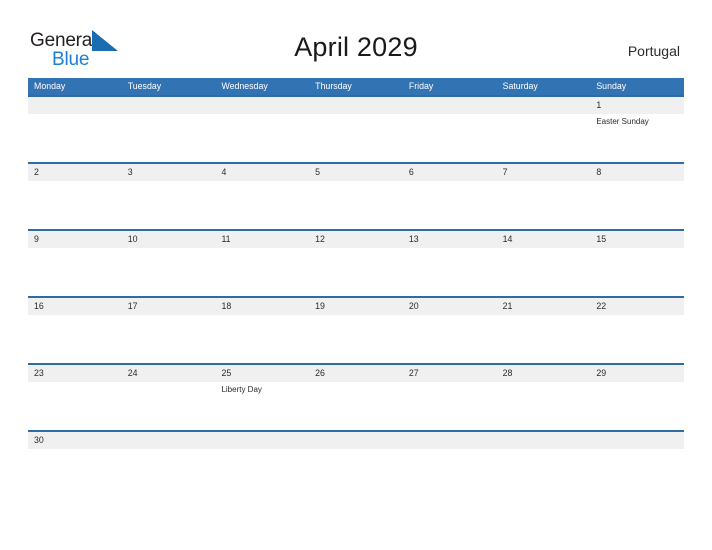 This screenshot has height=550, width=712. I want to click on week-date-band: 16 17 18 19 20 21 22, so click(356, 306).